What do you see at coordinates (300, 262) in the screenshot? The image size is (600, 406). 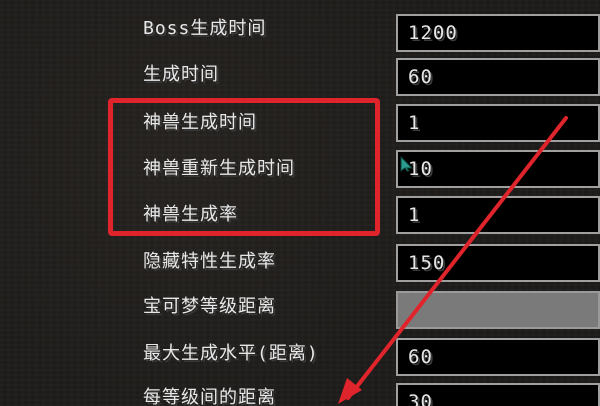 I see `setting-row-hidden-ability-rate: 隐藏特性生成率 150` at bounding box center [300, 262].